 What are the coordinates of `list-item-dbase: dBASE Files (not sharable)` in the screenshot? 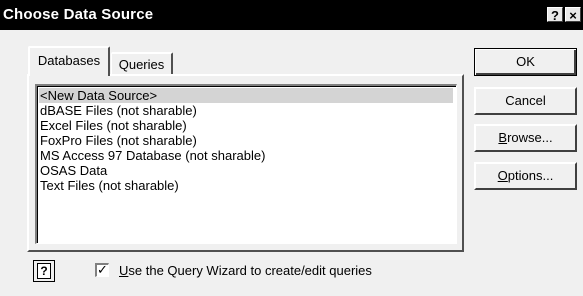 It's located at (118, 110).